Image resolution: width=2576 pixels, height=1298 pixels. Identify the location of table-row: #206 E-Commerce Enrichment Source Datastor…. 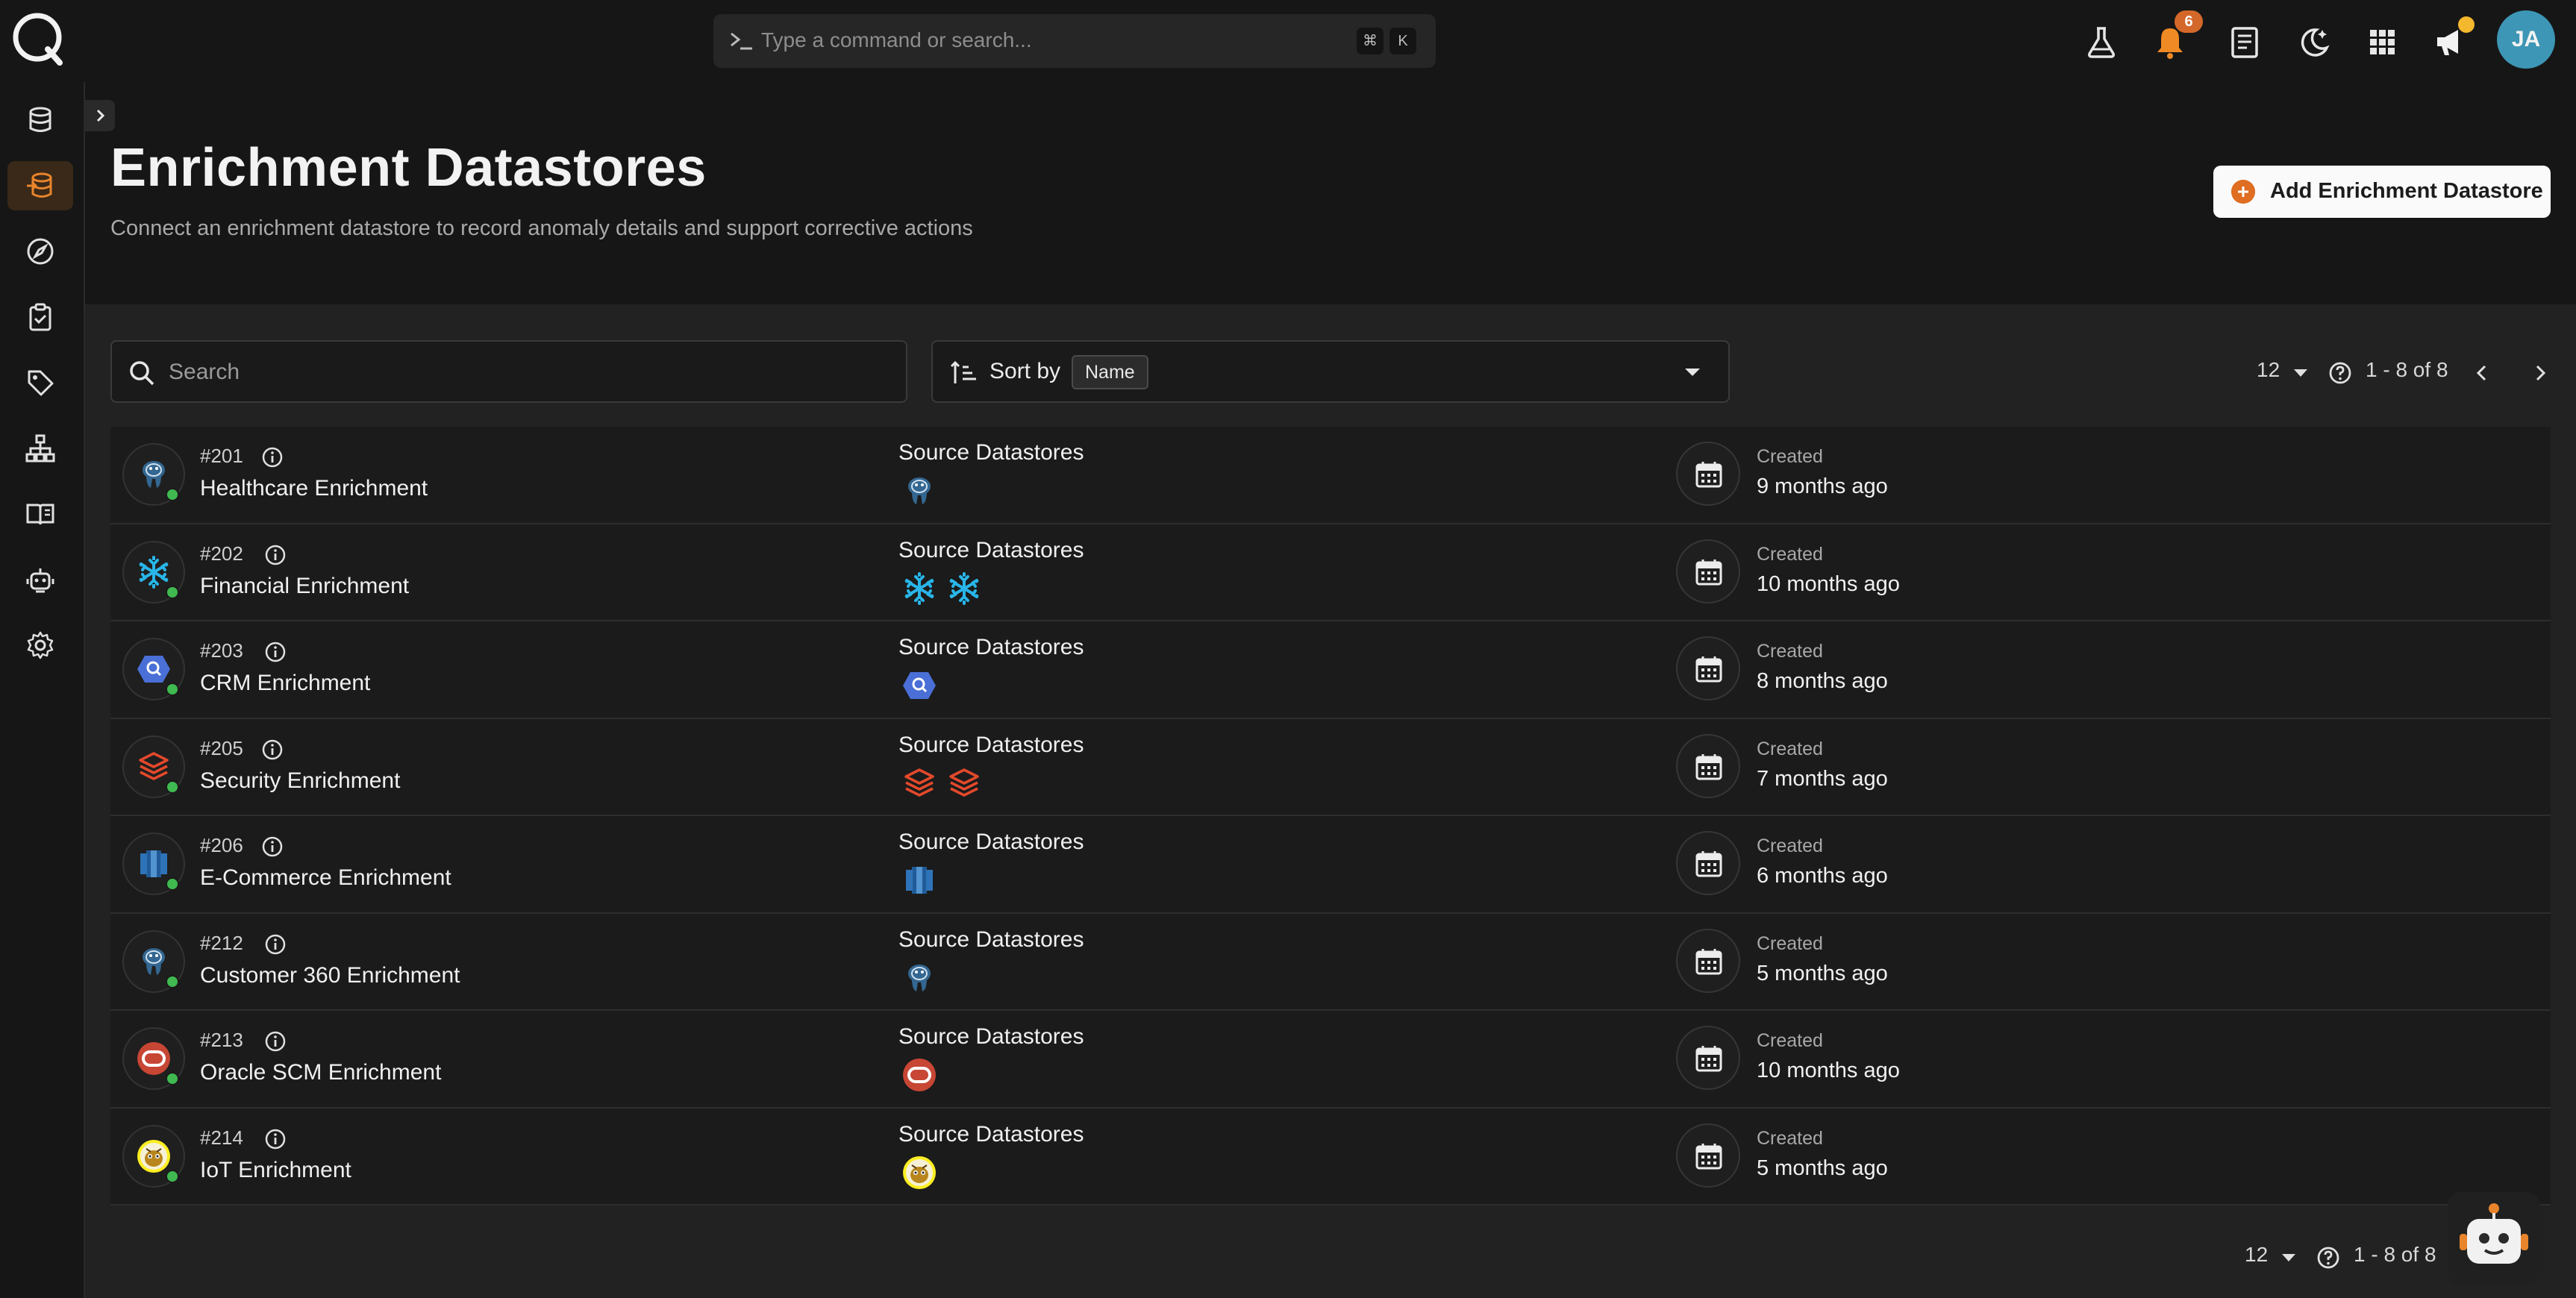
(1330, 865).